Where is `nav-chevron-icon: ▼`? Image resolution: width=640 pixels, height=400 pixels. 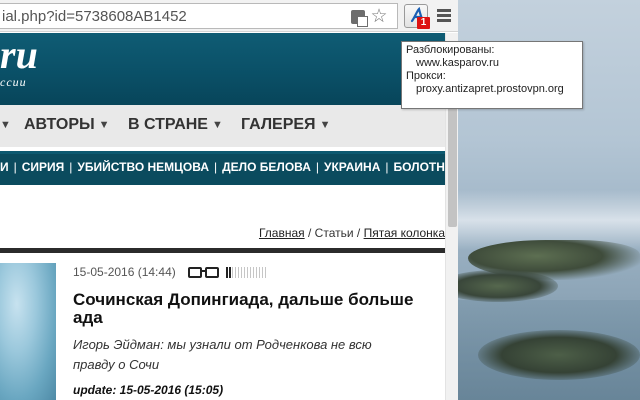 nav-chevron-icon: ▼ is located at coordinates (5, 125).